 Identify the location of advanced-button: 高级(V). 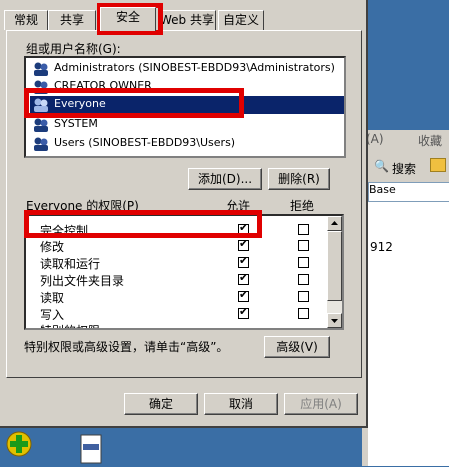
(297, 347).